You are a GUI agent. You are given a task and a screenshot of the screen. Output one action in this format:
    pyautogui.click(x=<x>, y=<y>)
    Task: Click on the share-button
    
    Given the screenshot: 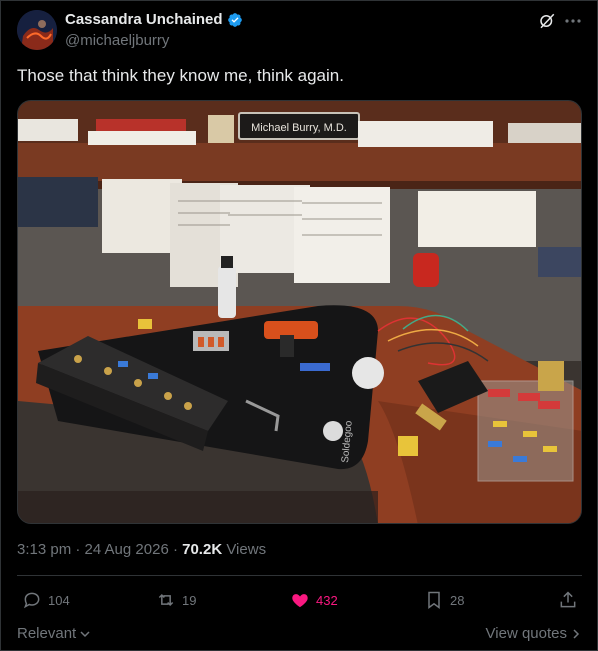 What is the action you would take?
    pyautogui.click(x=568, y=600)
    